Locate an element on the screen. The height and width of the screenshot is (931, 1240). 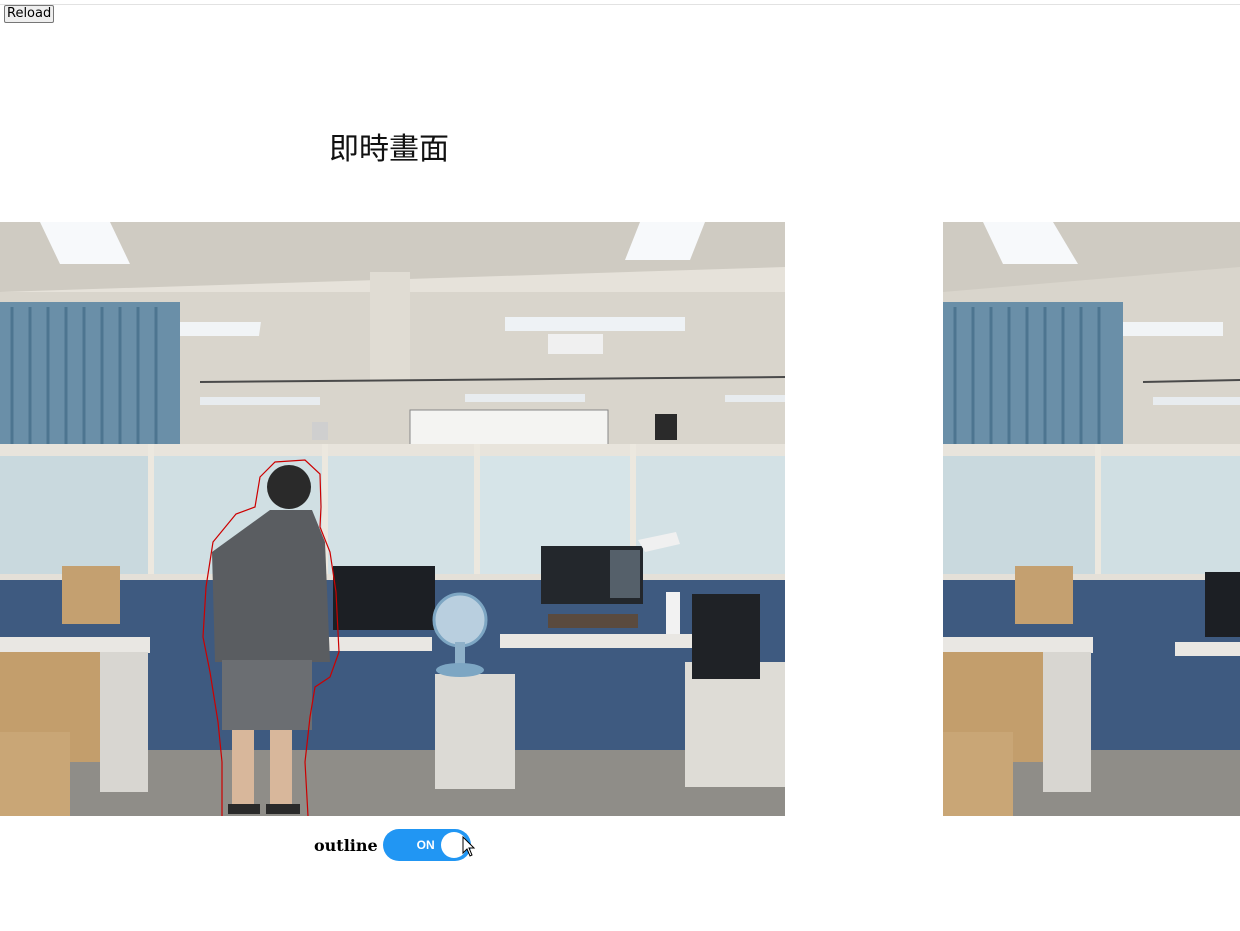
page-title: 即時畫面 is located at coordinates (389, 149).